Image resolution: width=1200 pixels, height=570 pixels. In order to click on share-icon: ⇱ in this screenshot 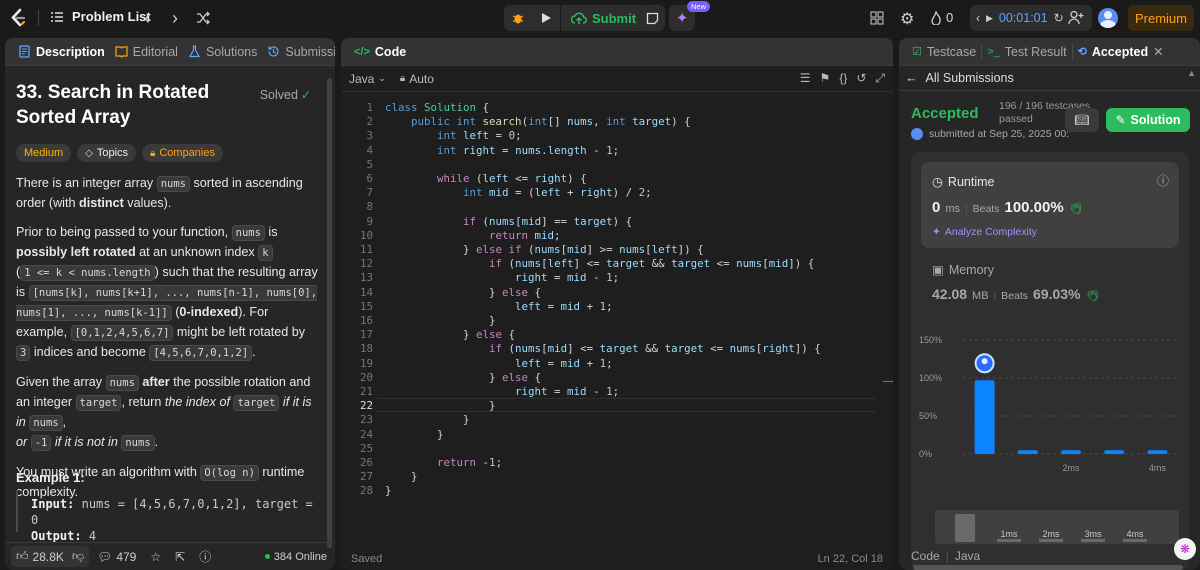, I will do `click(180, 557)`.